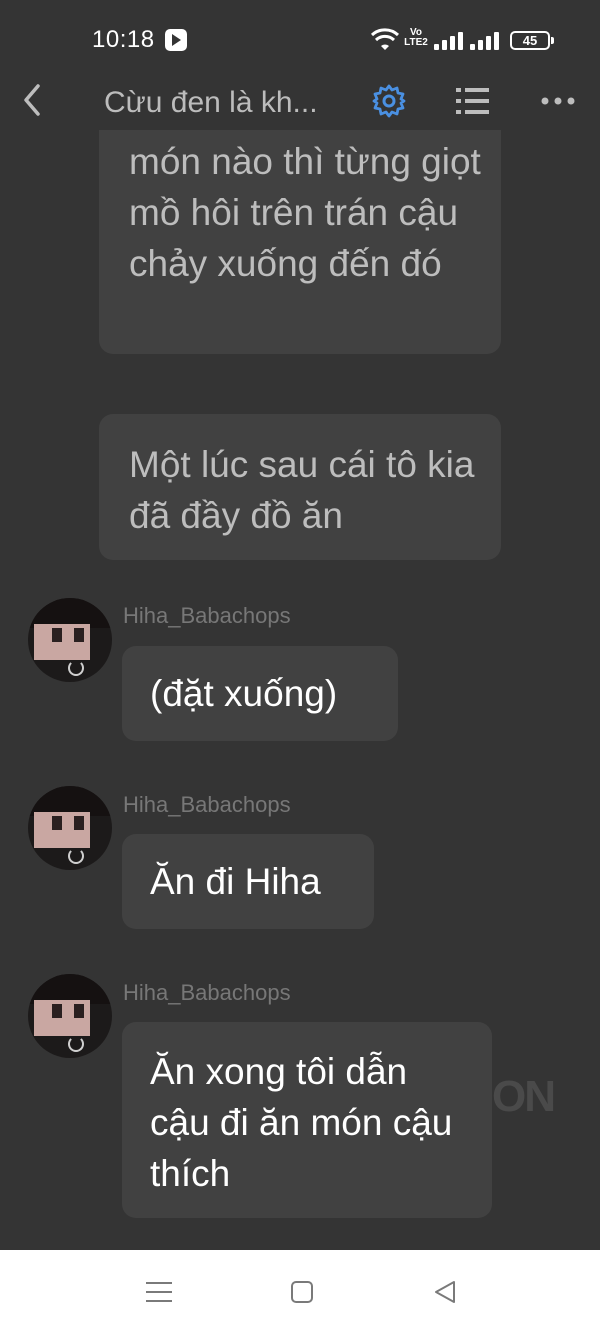 Image resolution: width=600 pixels, height=1333 pixels. I want to click on message-bubble: Ăn đi Hiha, so click(248, 881).